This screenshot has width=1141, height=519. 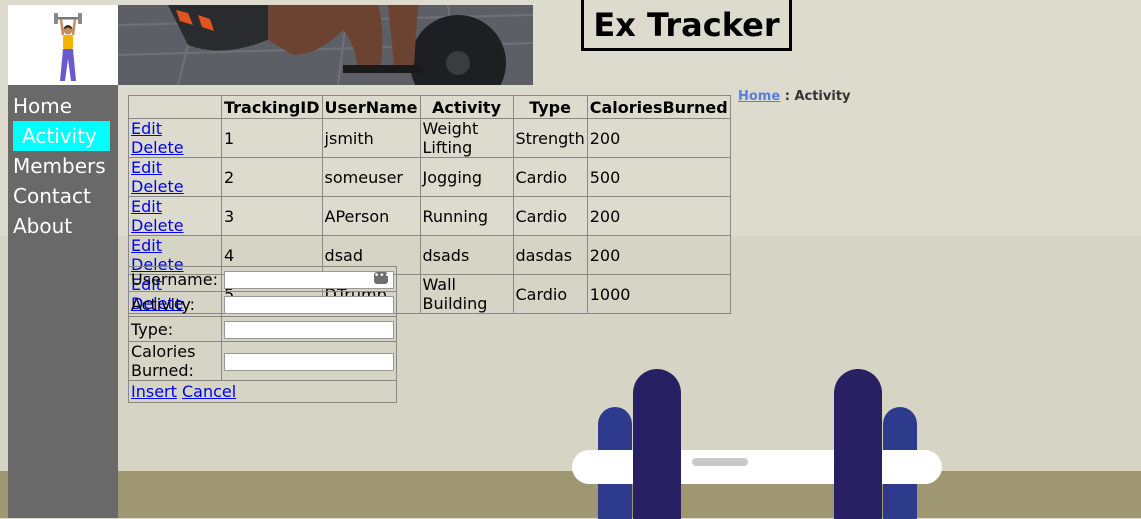 What do you see at coordinates (154, 391) in the screenshot?
I see `insert-link: Insert` at bounding box center [154, 391].